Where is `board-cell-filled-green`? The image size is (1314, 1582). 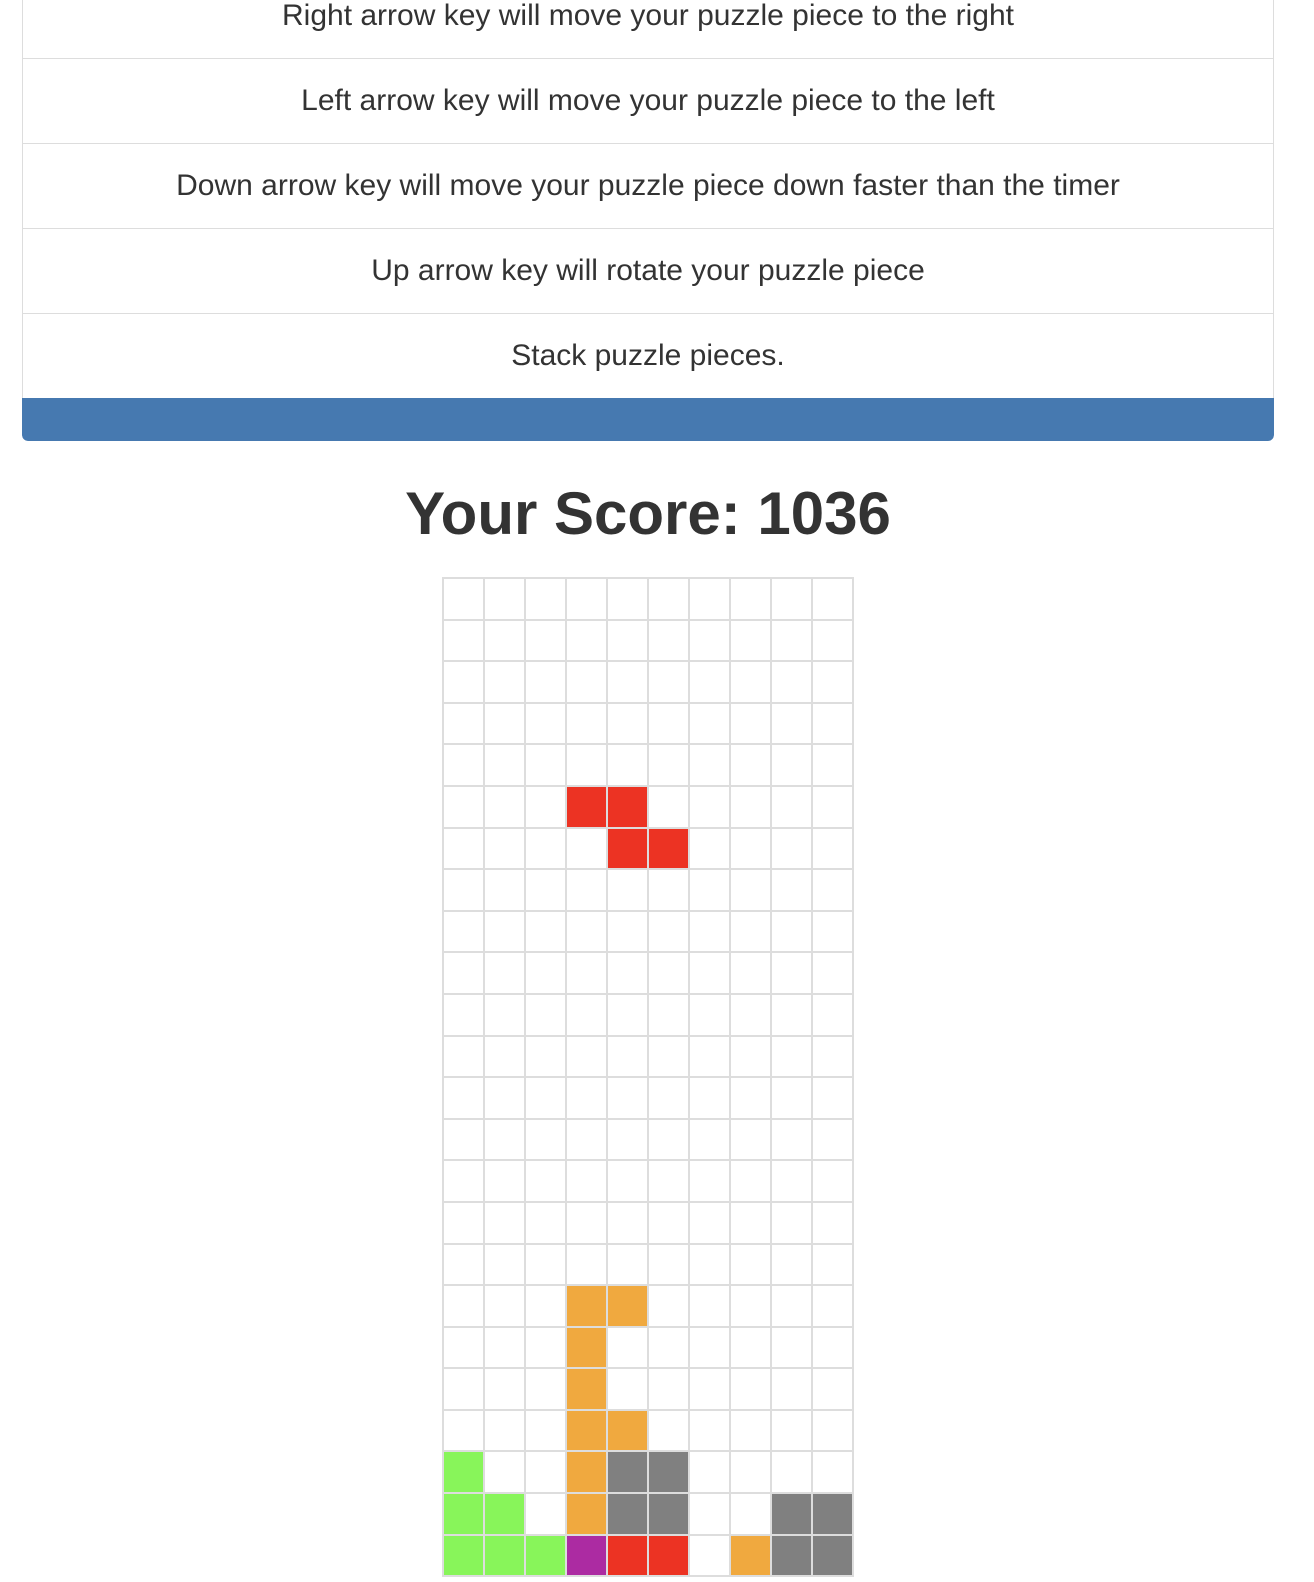 board-cell-filled-green is located at coordinates (464, 1515).